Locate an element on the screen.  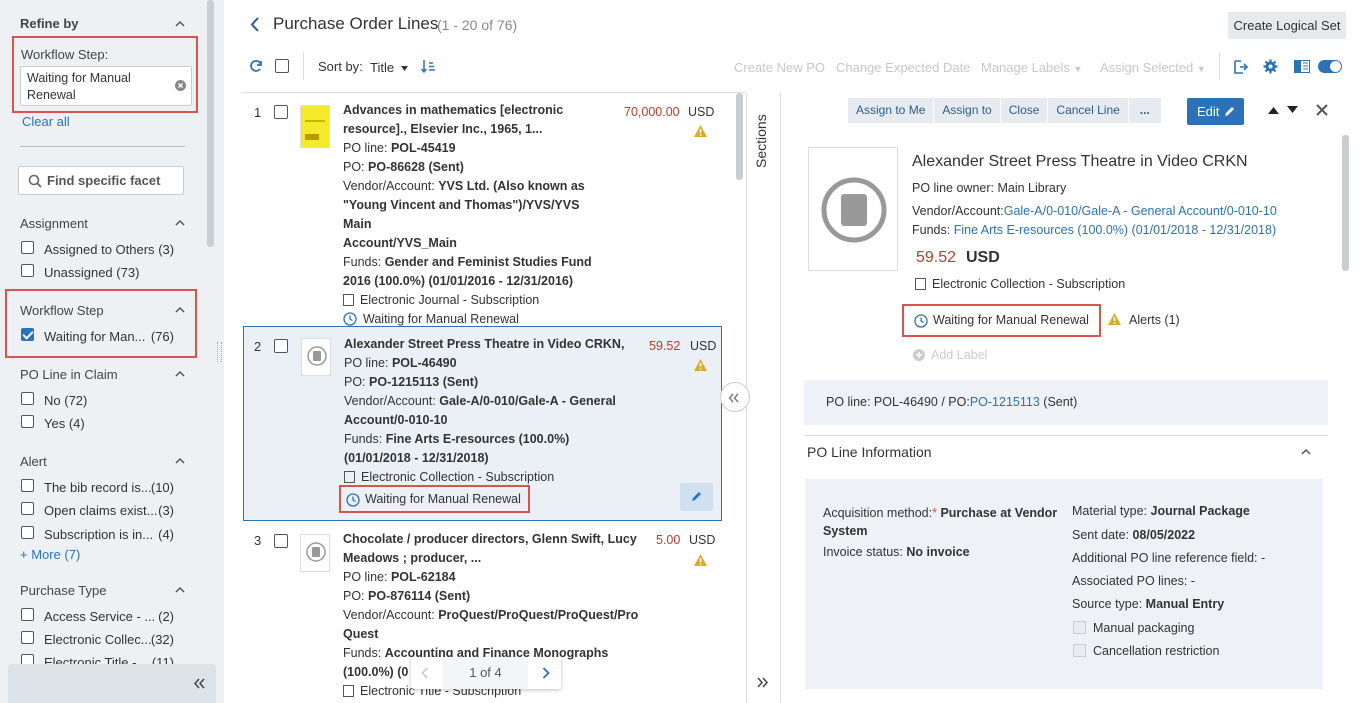
facet-item-claim-yes: Yes (4) is located at coordinates (64, 423).